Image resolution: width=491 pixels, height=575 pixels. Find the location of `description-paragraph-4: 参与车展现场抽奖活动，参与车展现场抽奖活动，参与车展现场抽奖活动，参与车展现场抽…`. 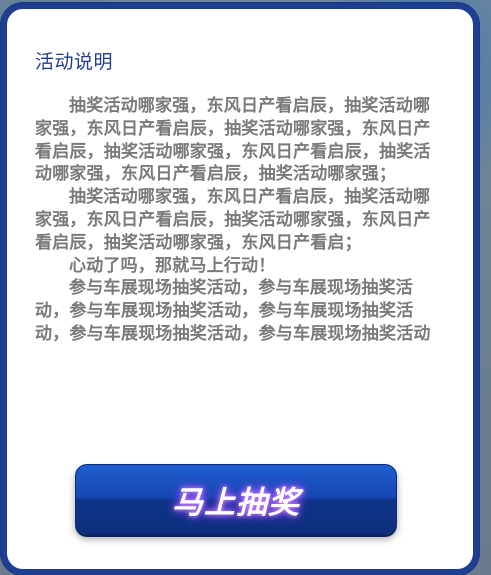

description-paragraph-4: 参与车展现场抽奖活动，参与车展现场抽奖活动，参与车展现场抽奖活动，参与车展现场抽… is located at coordinates (233, 311).